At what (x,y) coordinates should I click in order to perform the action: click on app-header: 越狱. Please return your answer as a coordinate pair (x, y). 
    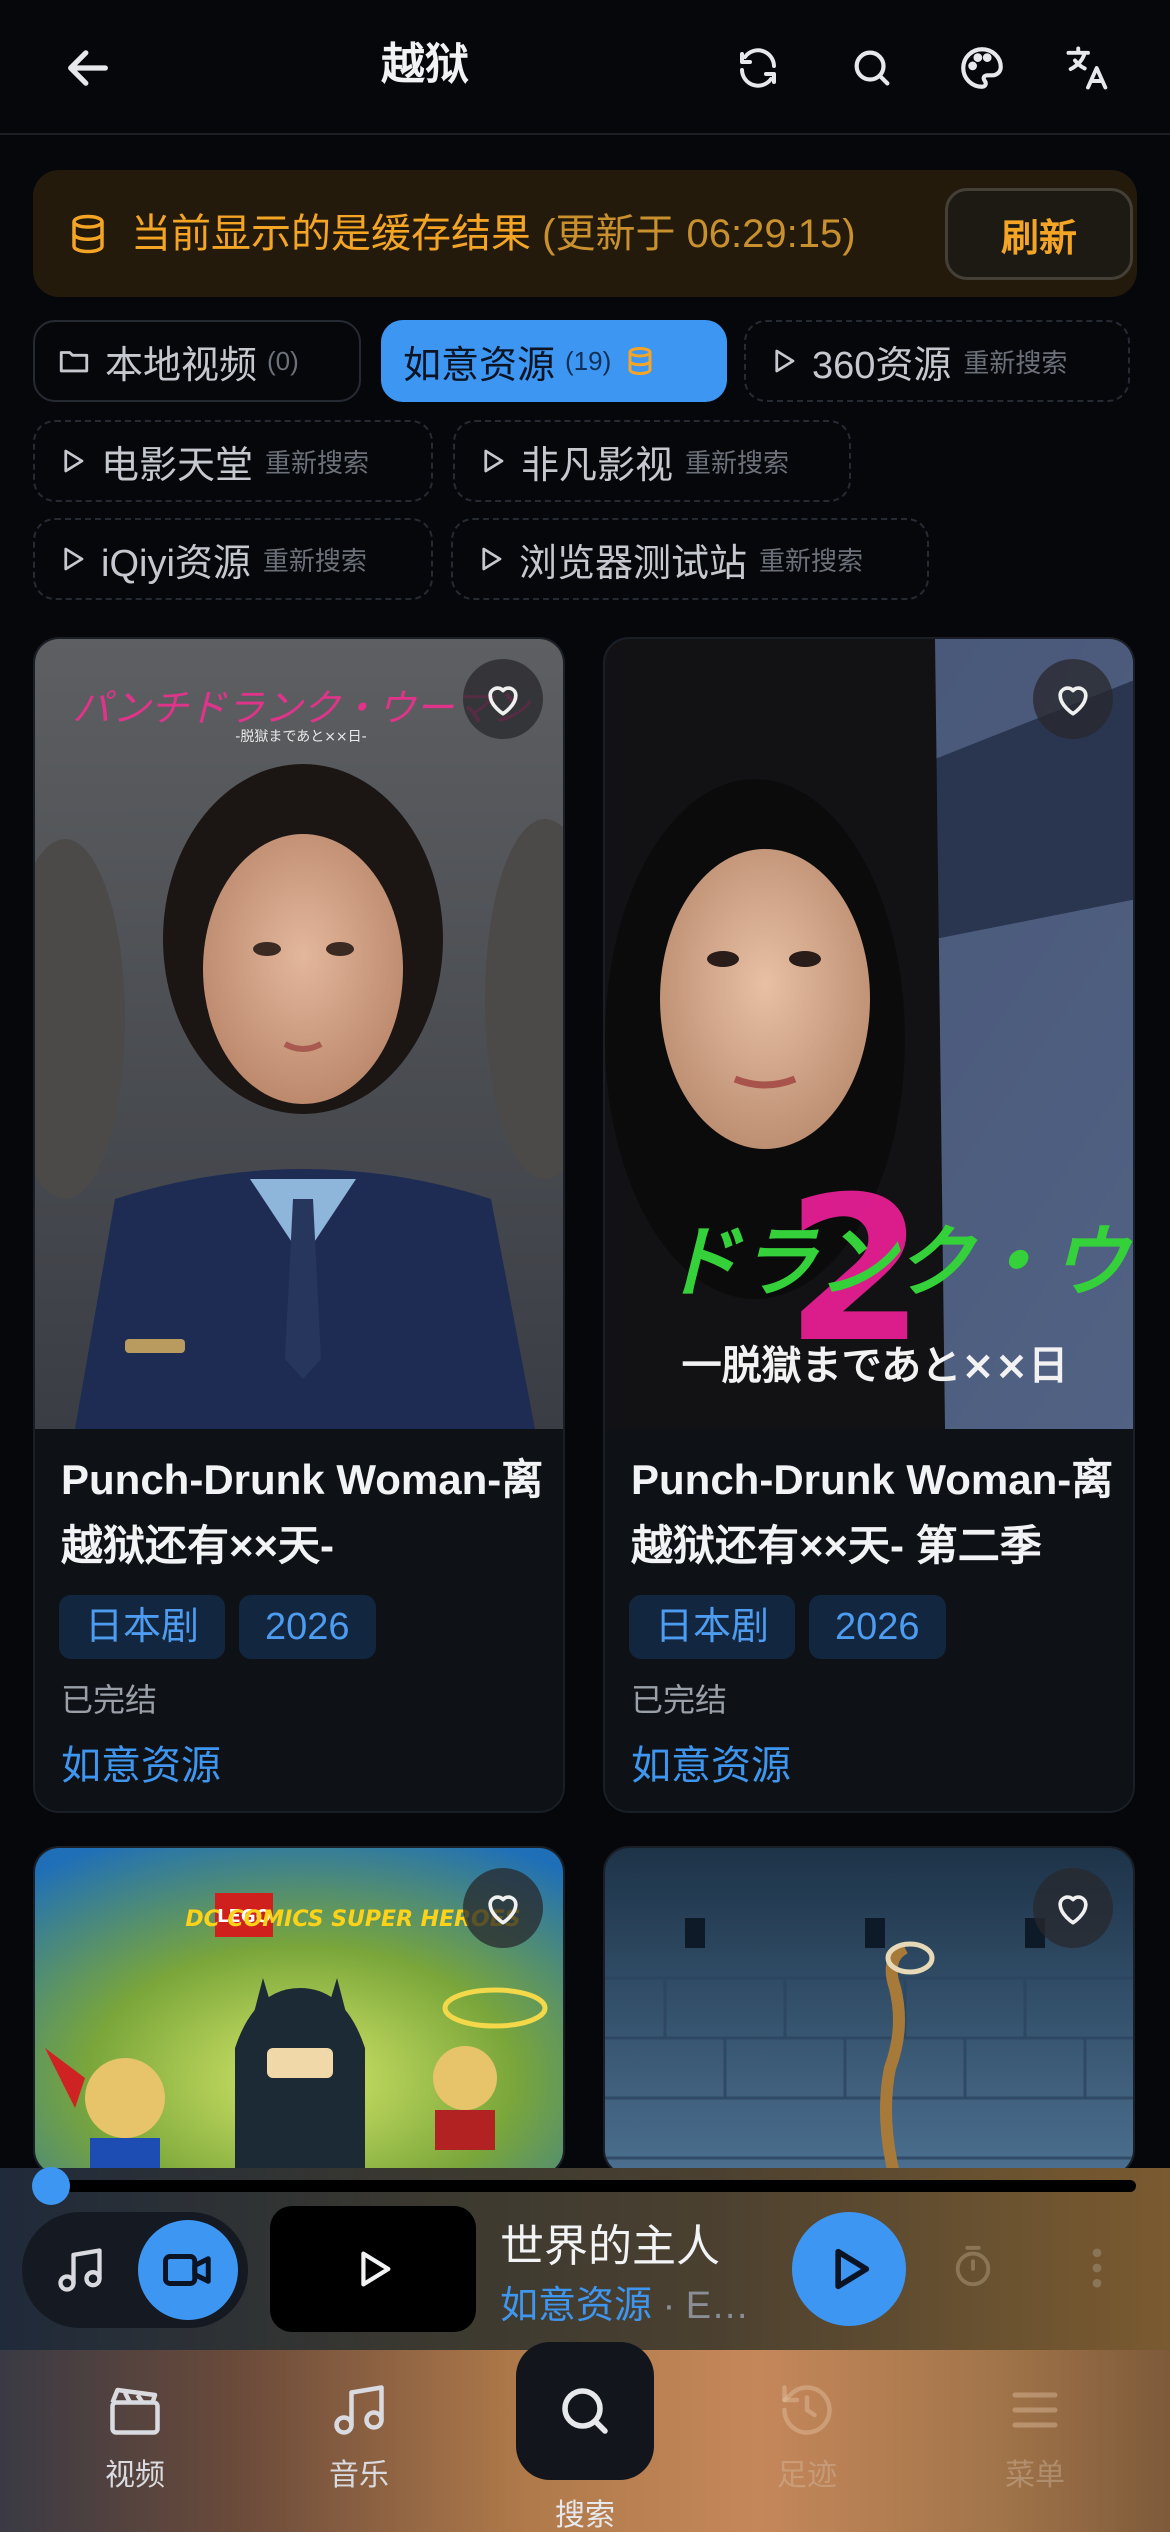
    Looking at the image, I should click on (585, 67).